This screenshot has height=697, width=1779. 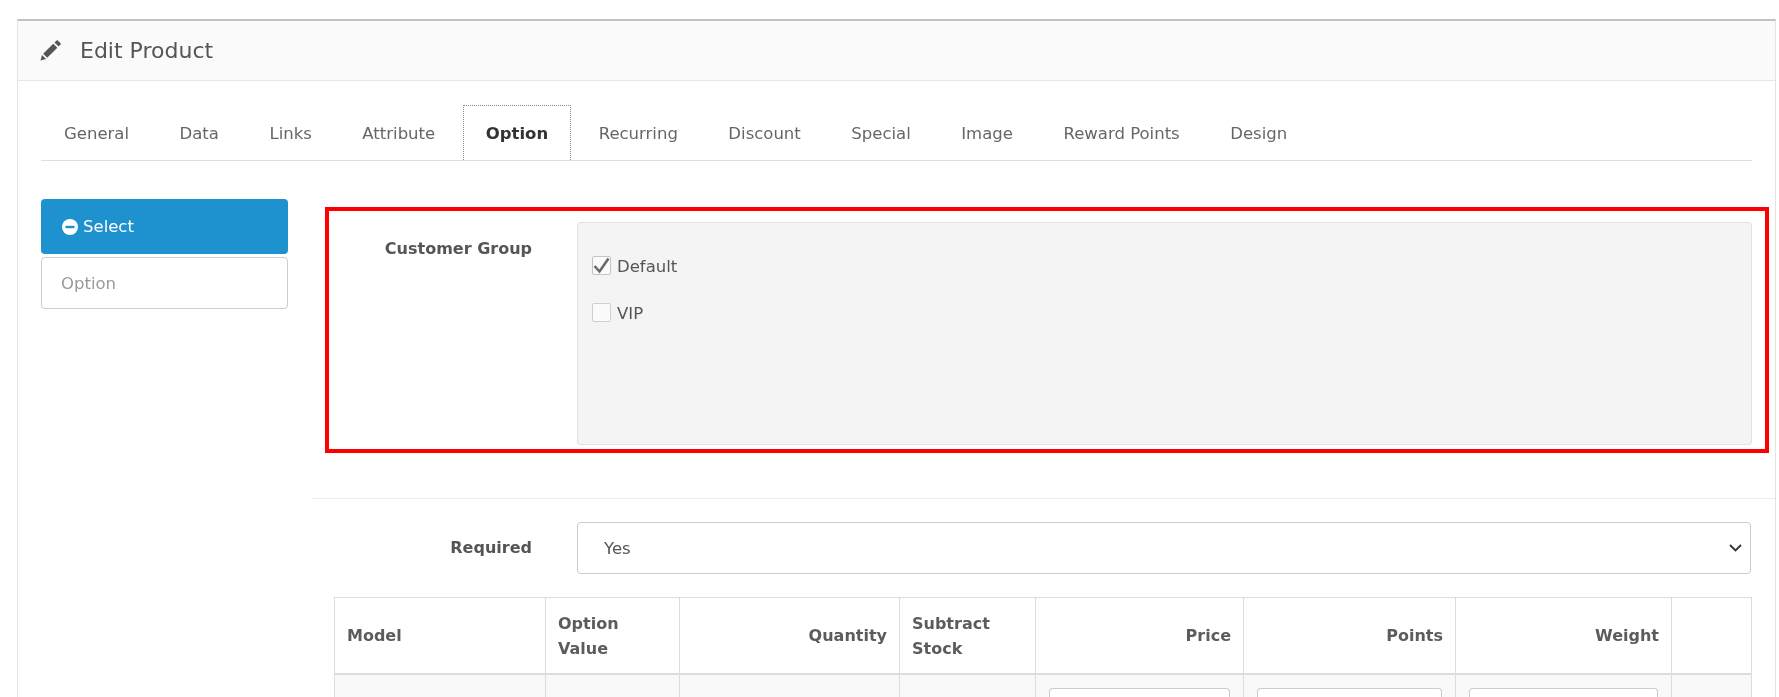 I want to click on tab: Option, so click(x=517, y=132).